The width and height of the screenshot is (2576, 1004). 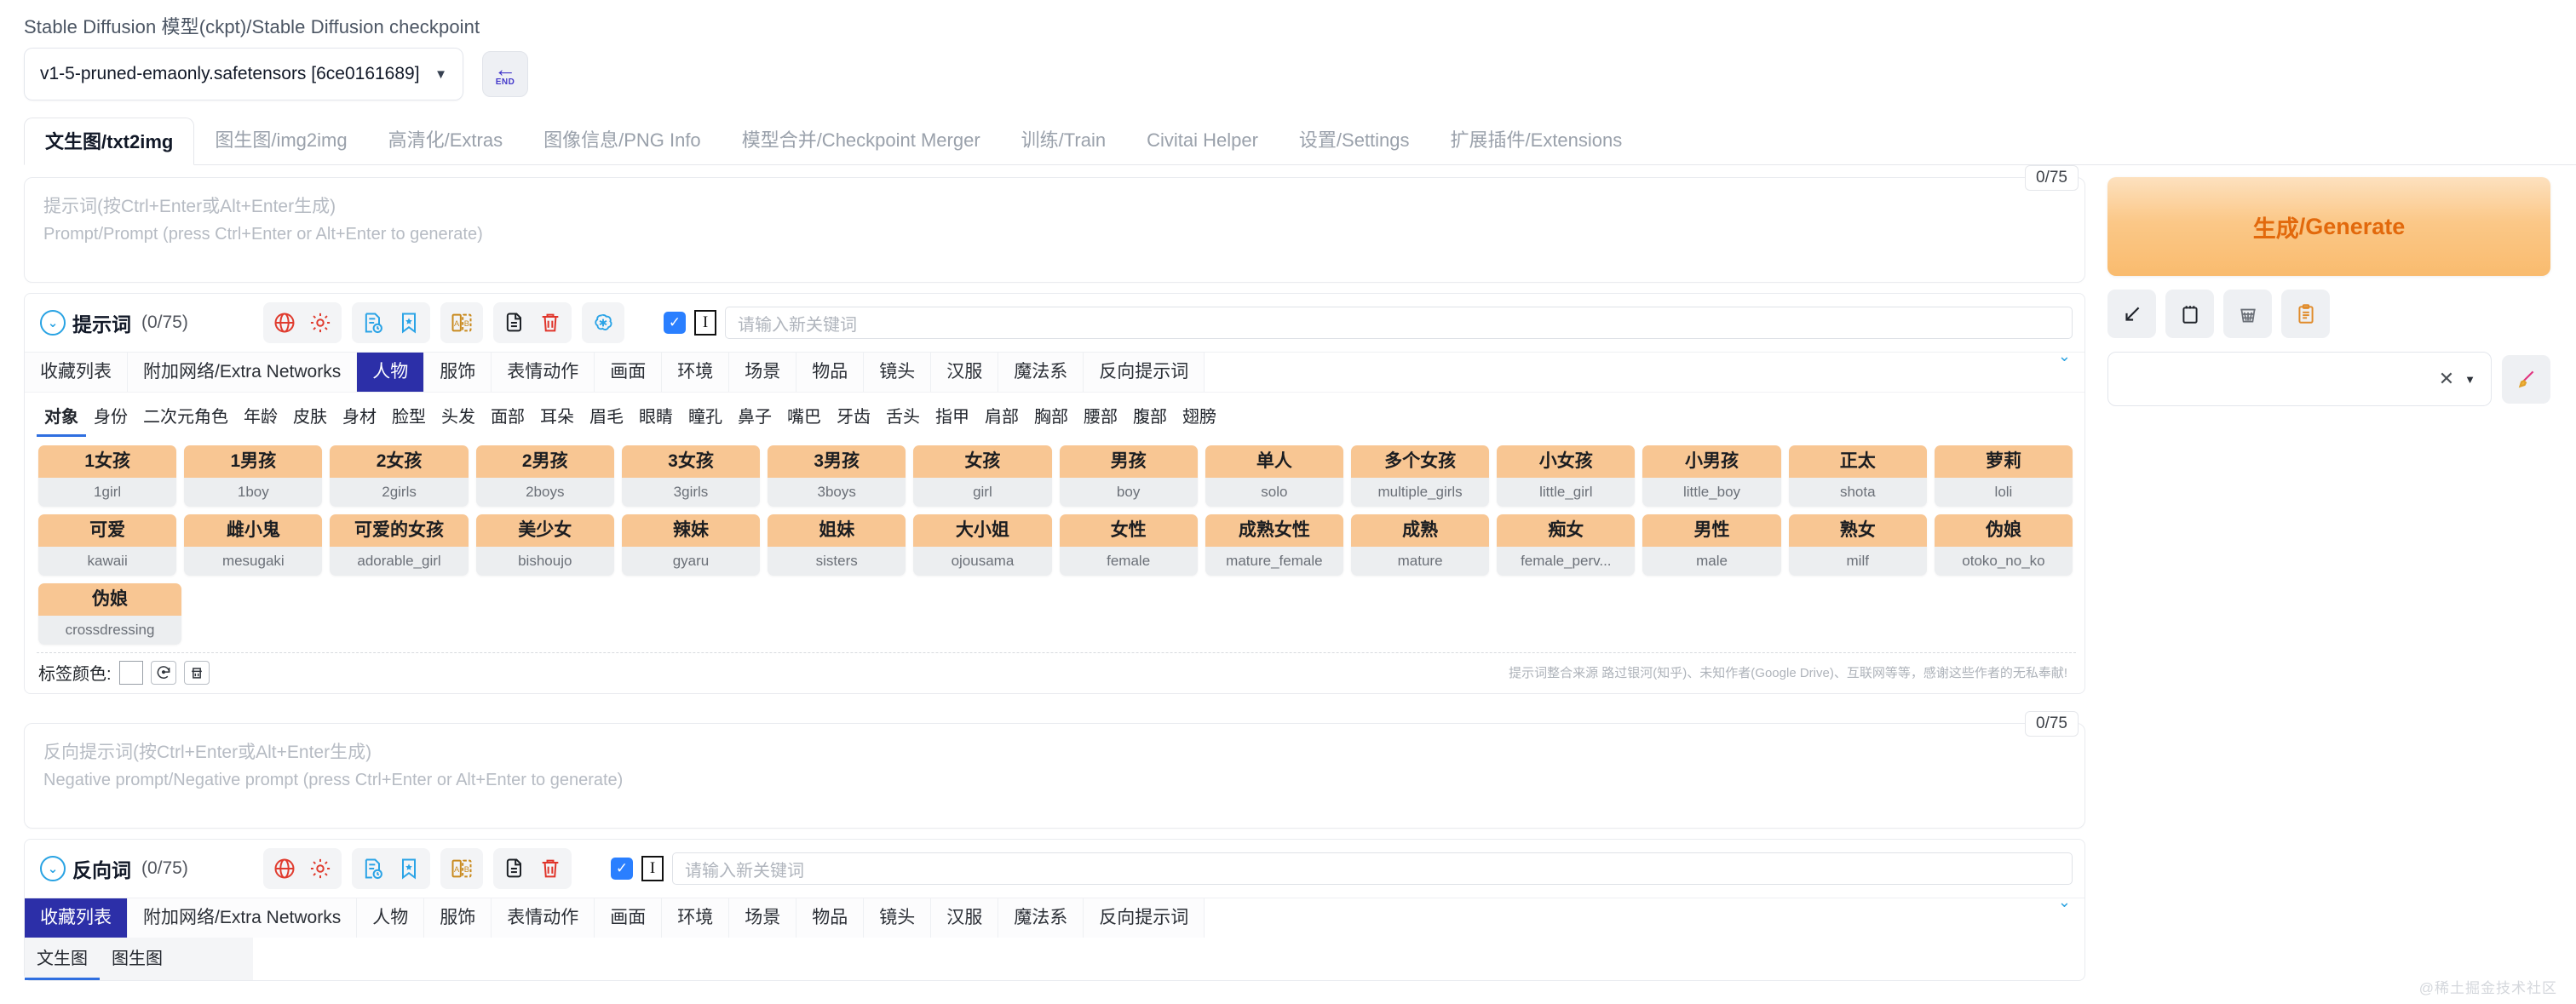 What do you see at coordinates (1150, 417) in the screenshot?
I see `sub-tab-21: 腹部` at bounding box center [1150, 417].